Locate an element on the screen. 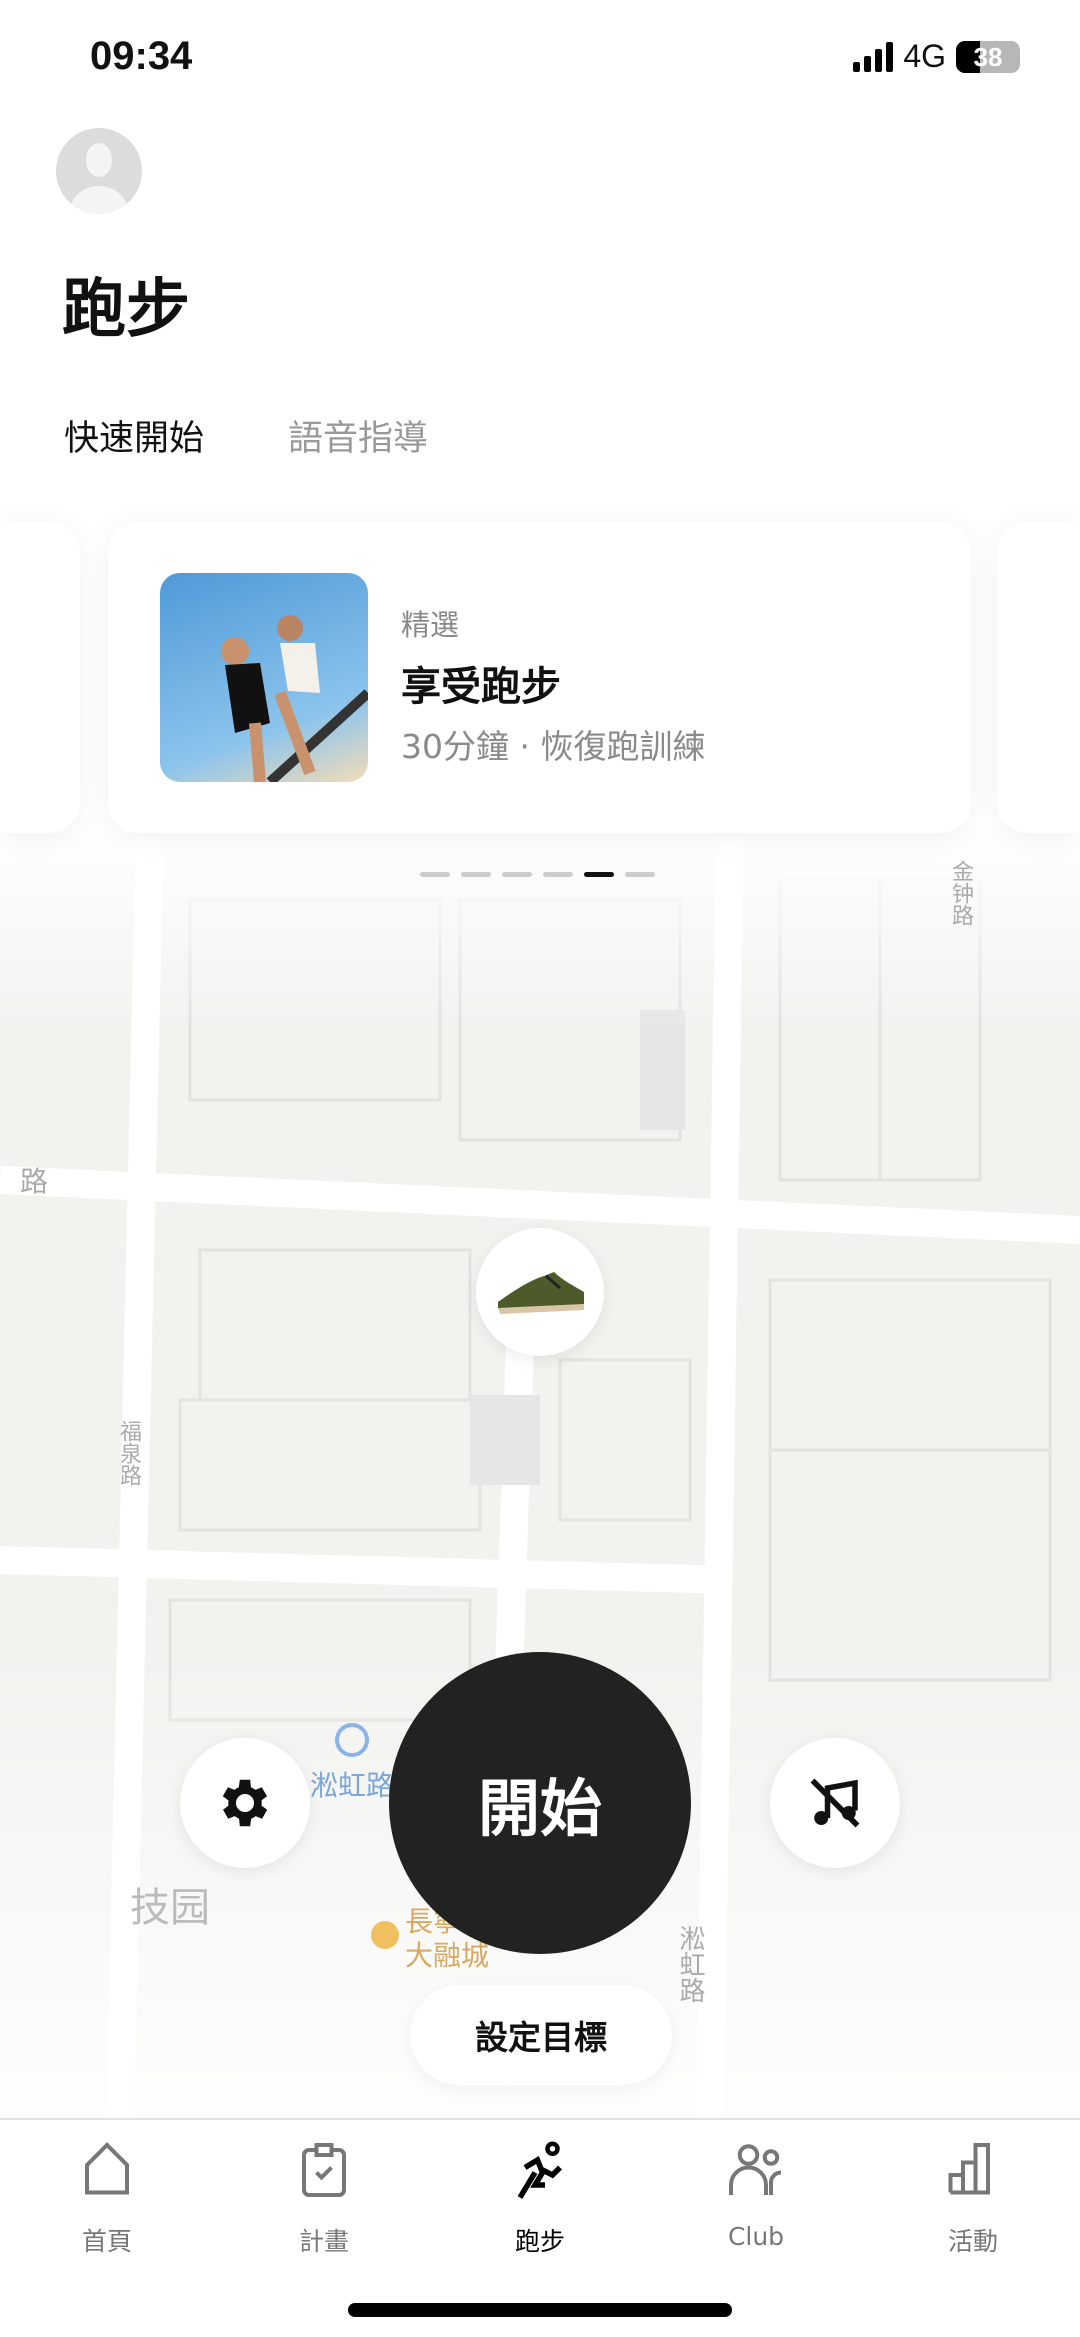 This screenshot has width=1080, height=2337. settings-button is located at coordinates (245, 1803).